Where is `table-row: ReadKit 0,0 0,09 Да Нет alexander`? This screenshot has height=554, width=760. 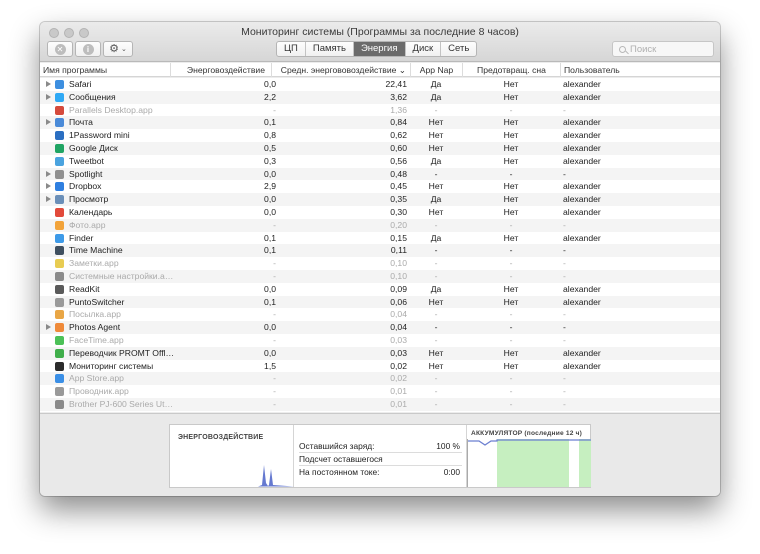
table-row: ReadKit 0,0 0,09 Да Нет alexander is located at coordinates (380, 289).